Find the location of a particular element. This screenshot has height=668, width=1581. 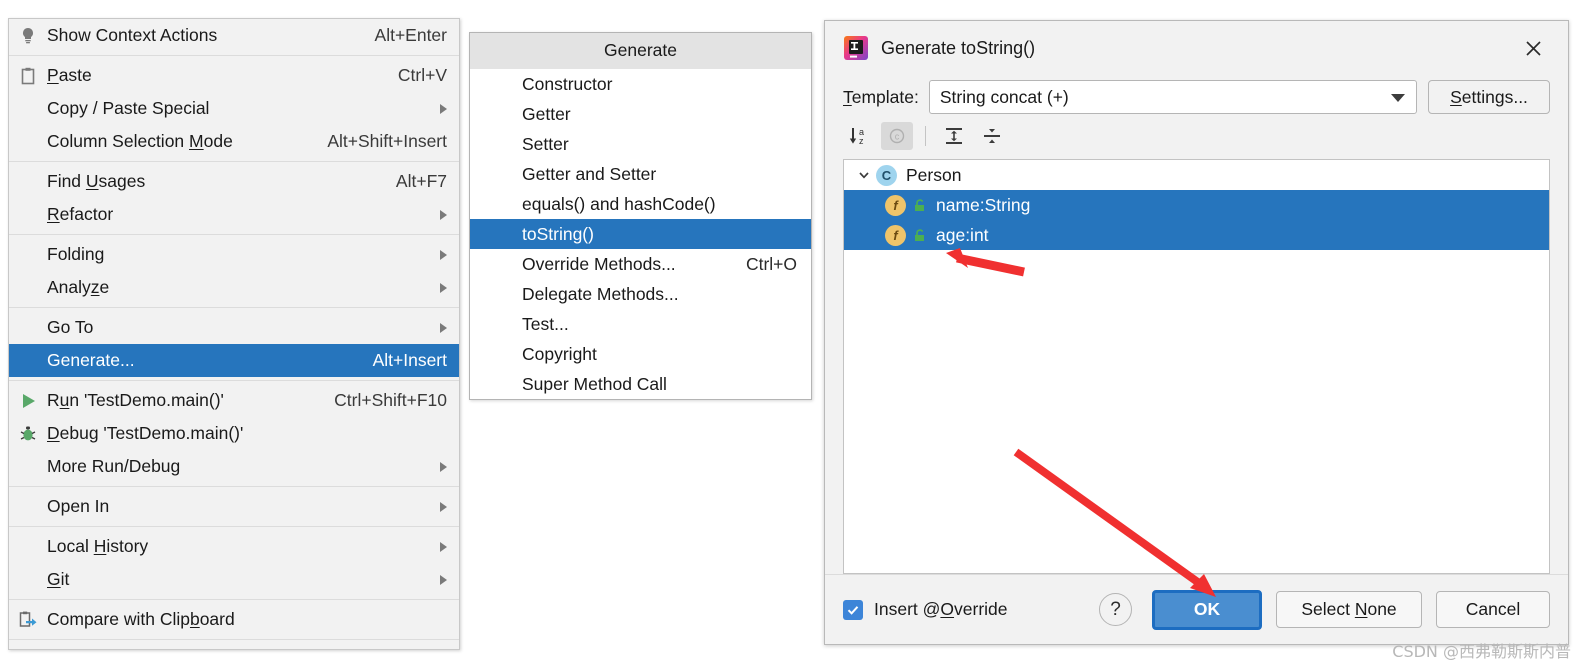

menu-item-debug-testdemo-main: Debug 'TestDemo.main()' is located at coordinates (234, 433).